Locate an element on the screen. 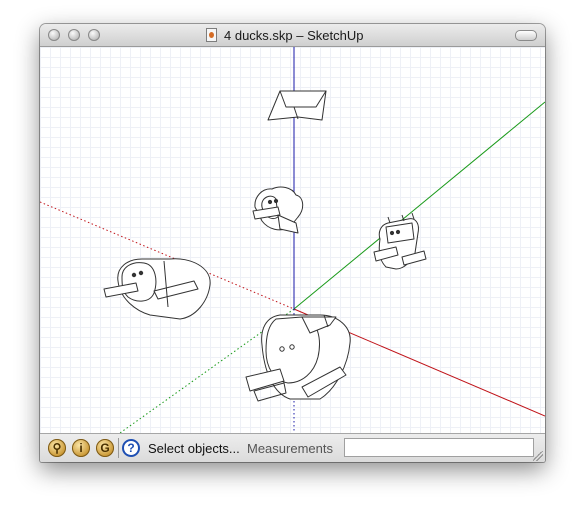  document-icon is located at coordinates (211, 35).